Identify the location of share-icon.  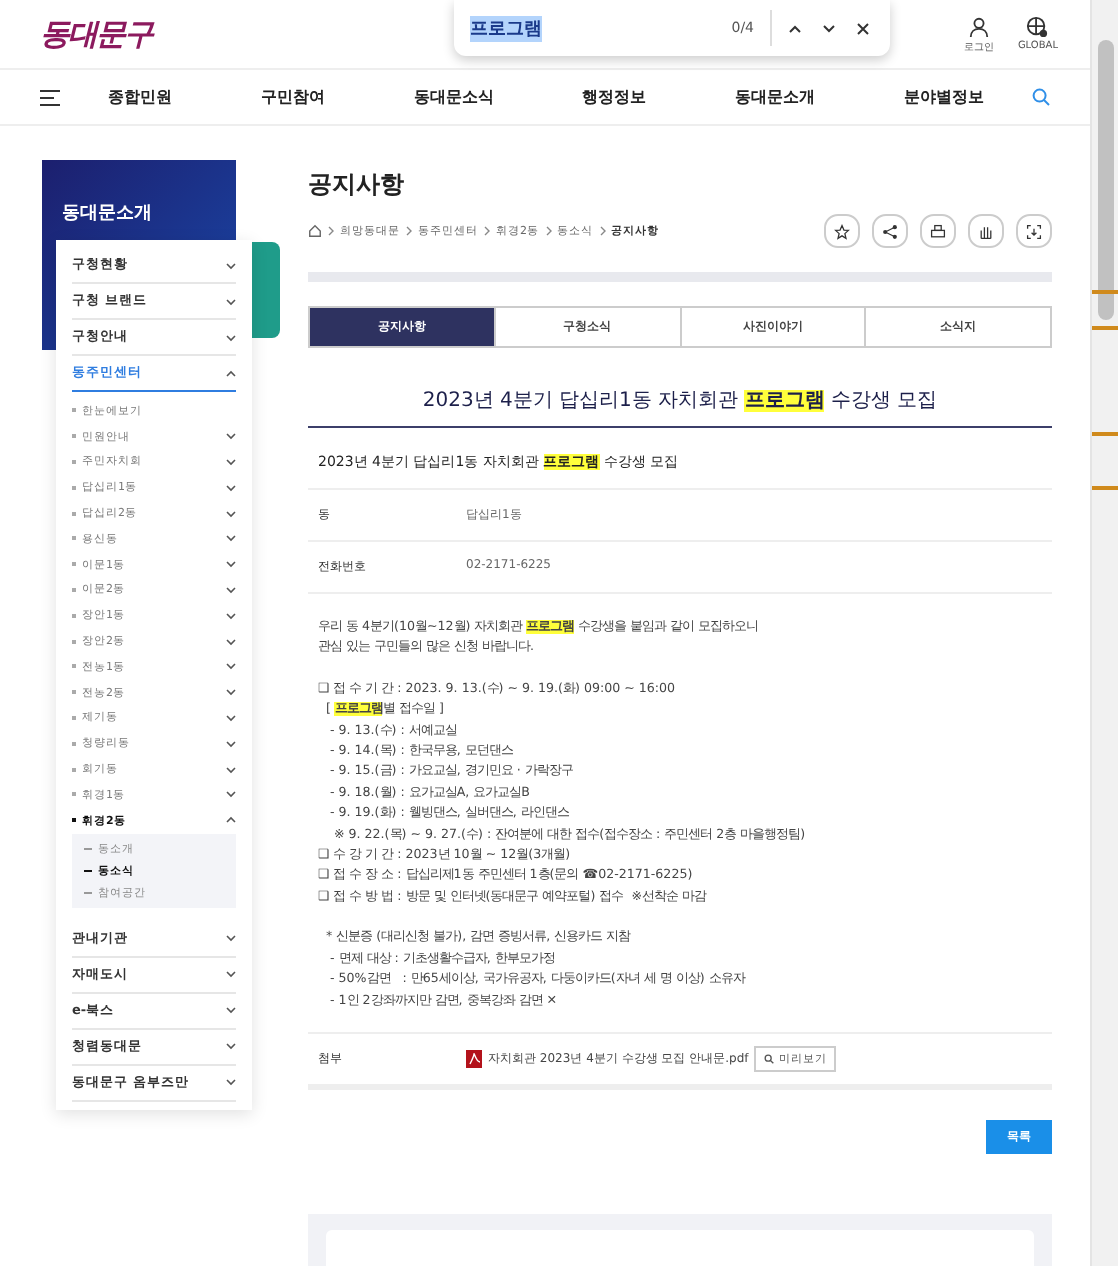
(890, 231).